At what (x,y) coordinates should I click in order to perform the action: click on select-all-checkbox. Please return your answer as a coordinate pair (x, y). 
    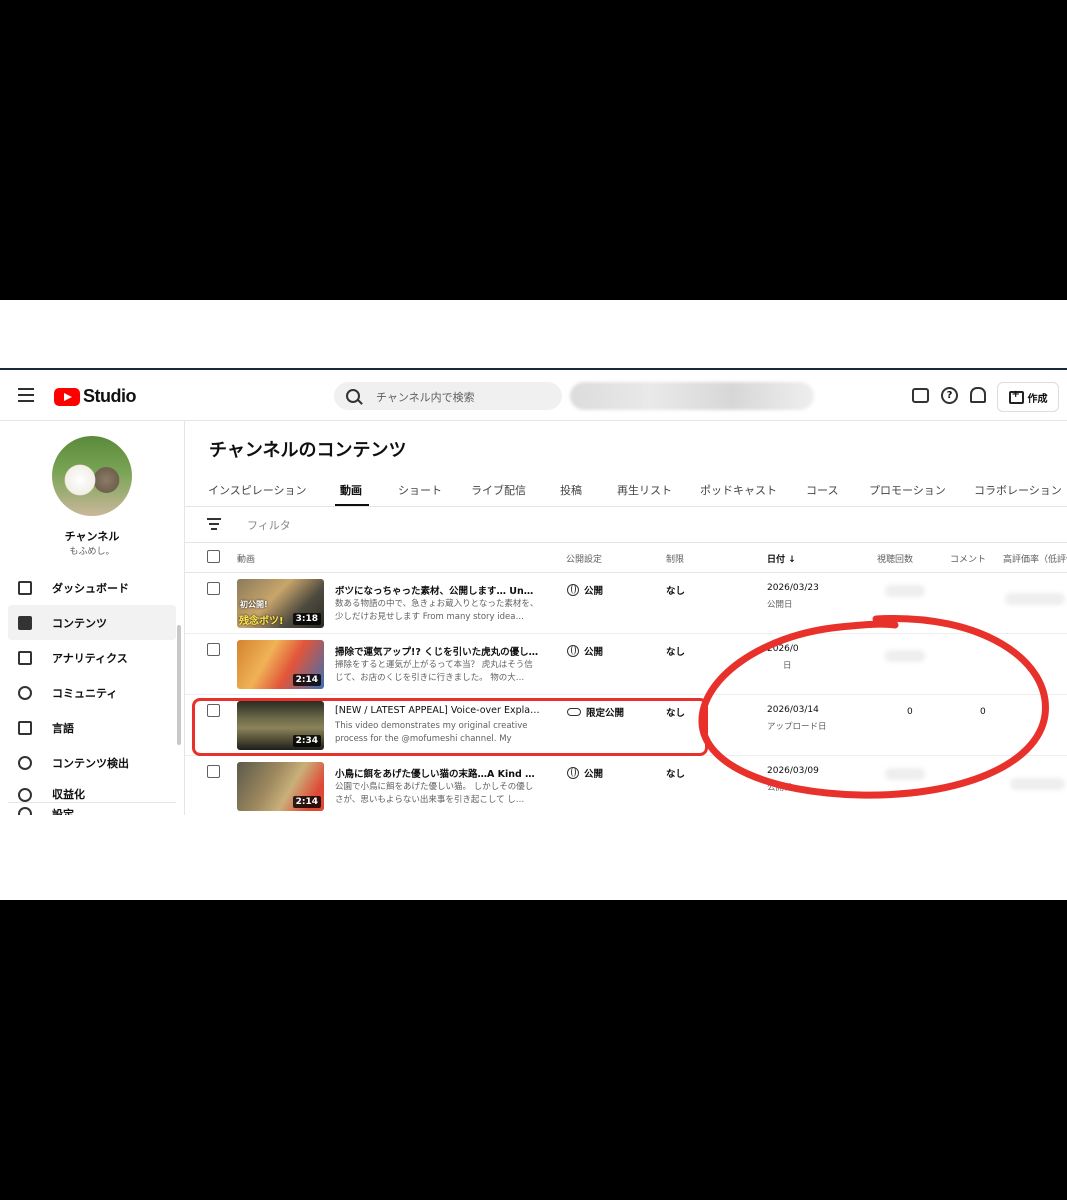
    Looking at the image, I should click on (213, 556).